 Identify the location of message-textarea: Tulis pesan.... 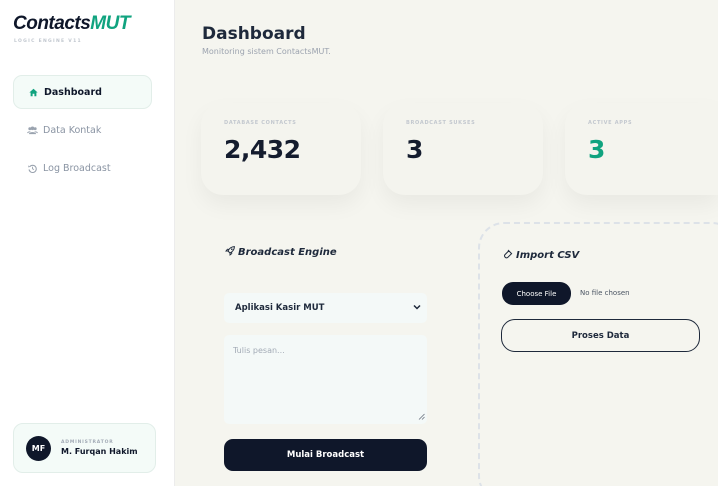
(325, 379).